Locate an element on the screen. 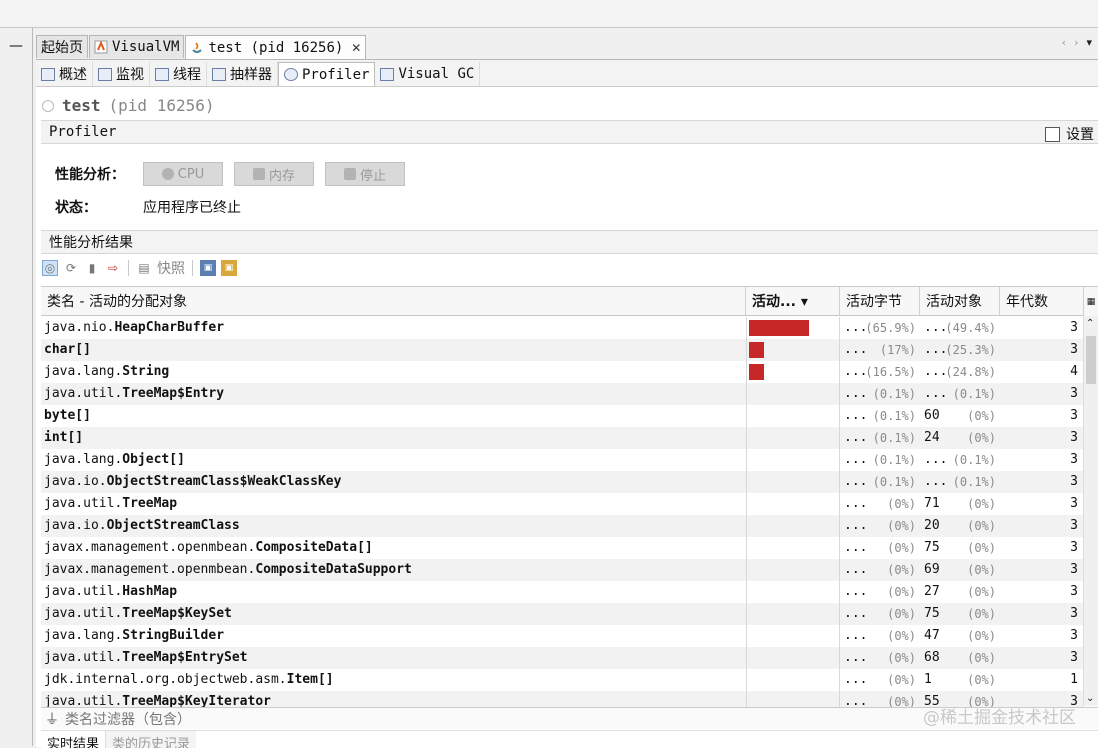 The width and height of the screenshot is (1098, 748). cpu-button: CPU is located at coordinates (183, 174).